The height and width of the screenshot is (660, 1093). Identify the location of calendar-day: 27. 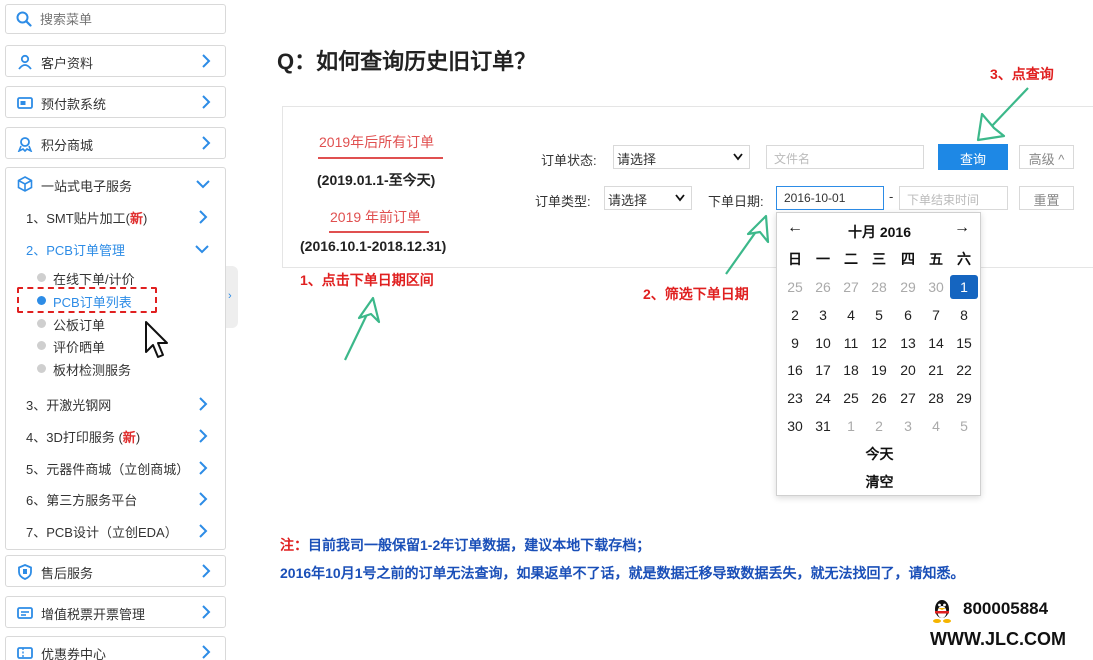
(908, 398).